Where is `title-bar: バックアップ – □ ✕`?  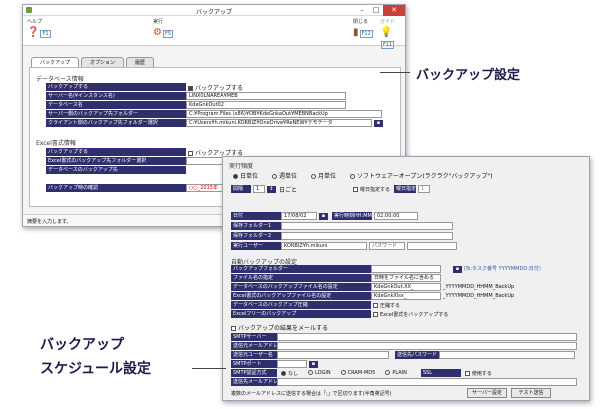
title-bar: バックアップ – □ ✕ is located at coordinates (214, 10).